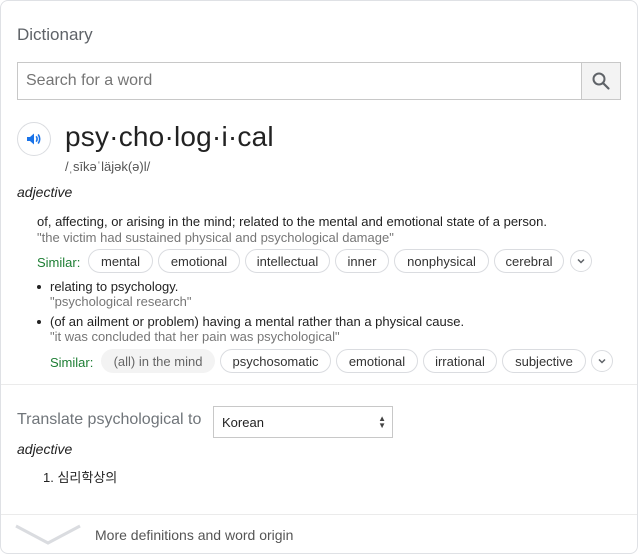  I want to click on headword: psy·cho·log·i·cal, so click(169, 136).